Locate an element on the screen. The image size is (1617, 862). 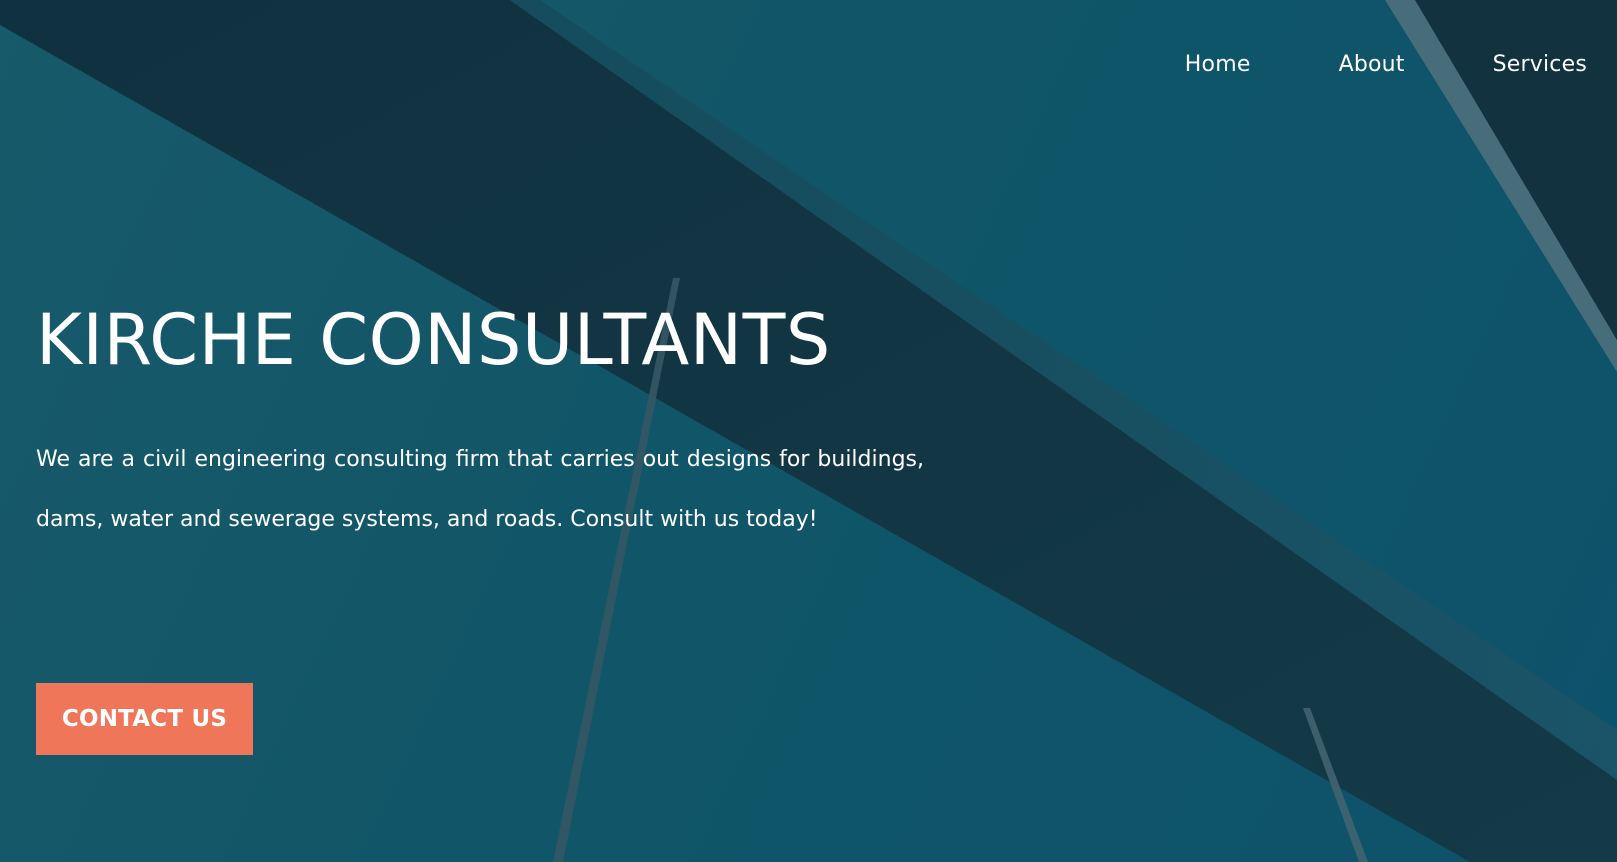
contact-us-button: CONTACT US is located at coordinates (144, 719).